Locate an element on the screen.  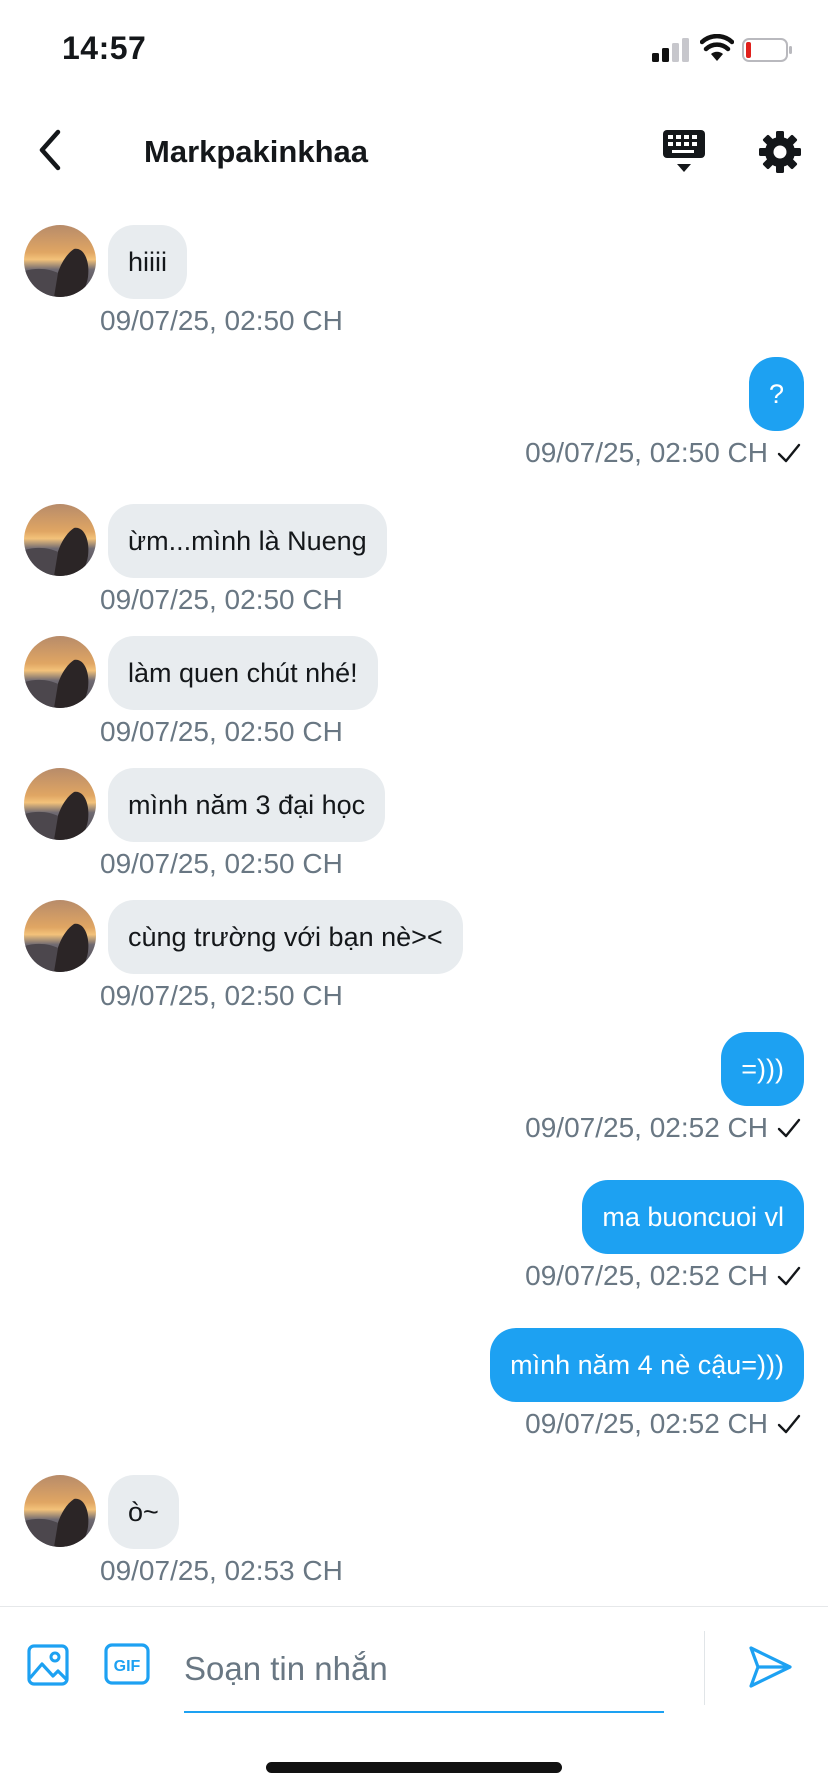
message-bubble: cùng trường với bạn nè>< is located at coordinates (285, 937).